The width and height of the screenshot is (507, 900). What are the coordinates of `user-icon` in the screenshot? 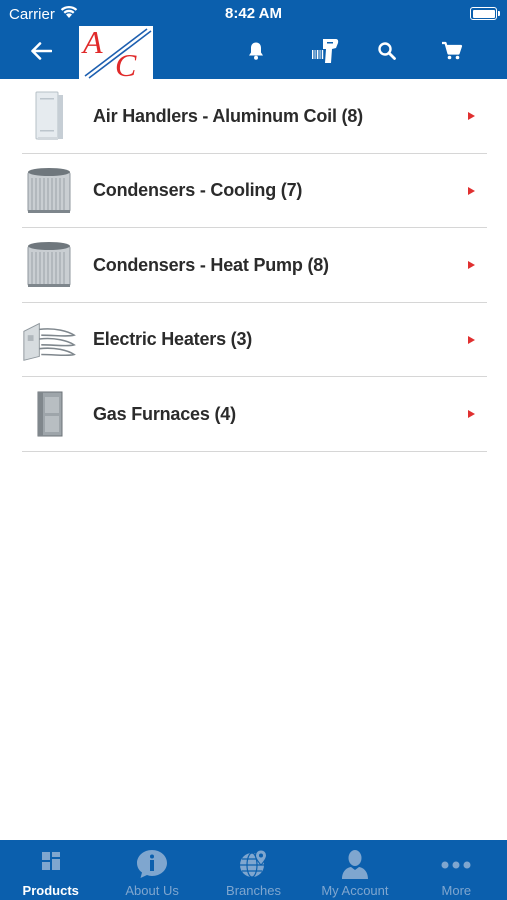 It's located at (355, 866).